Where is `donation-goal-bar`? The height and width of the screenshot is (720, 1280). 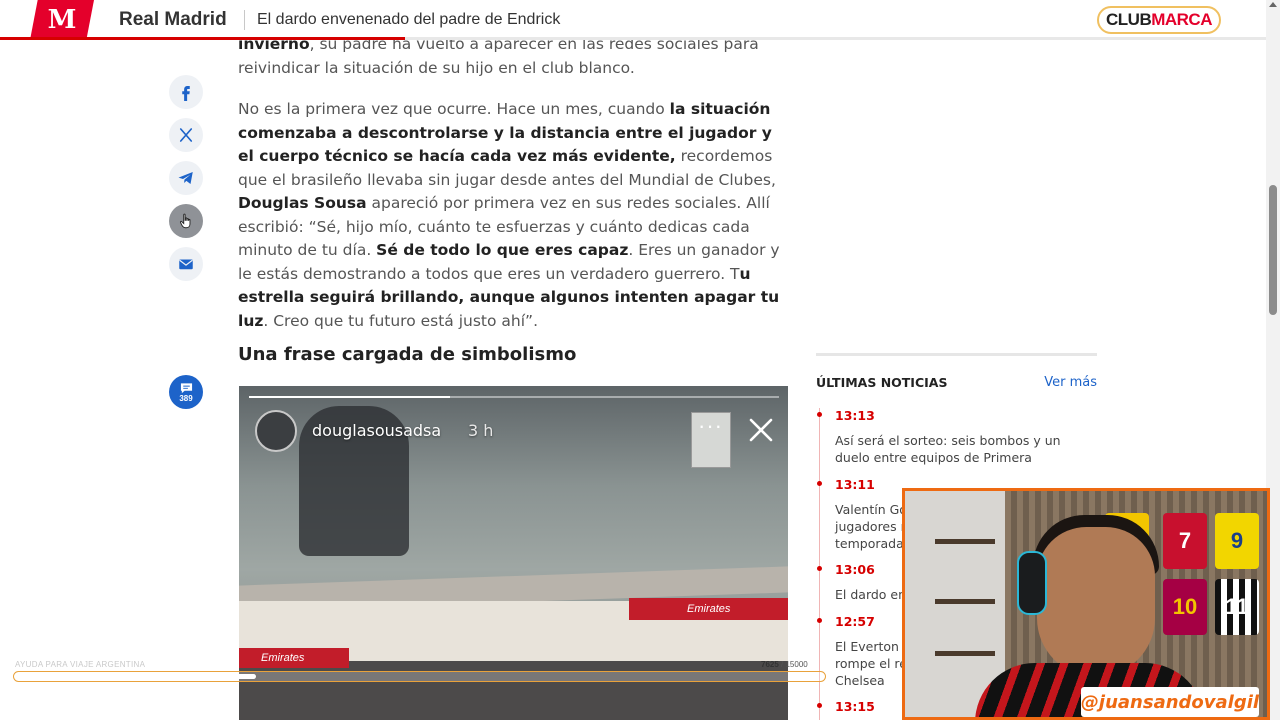 donation-goal-bar is located at coordinates (419, 676).